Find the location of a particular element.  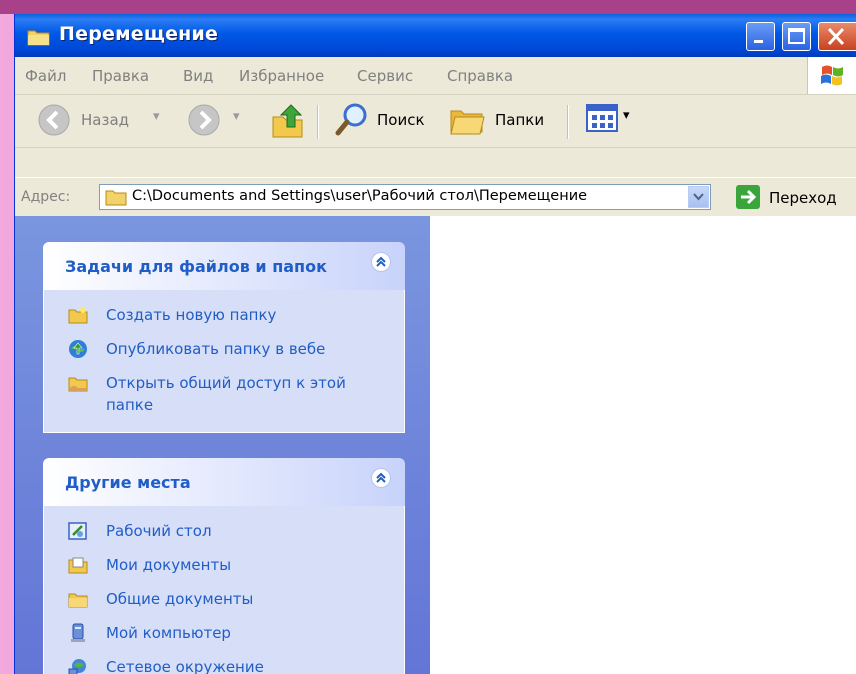

folders-icon is located at coordinates (467, 122).